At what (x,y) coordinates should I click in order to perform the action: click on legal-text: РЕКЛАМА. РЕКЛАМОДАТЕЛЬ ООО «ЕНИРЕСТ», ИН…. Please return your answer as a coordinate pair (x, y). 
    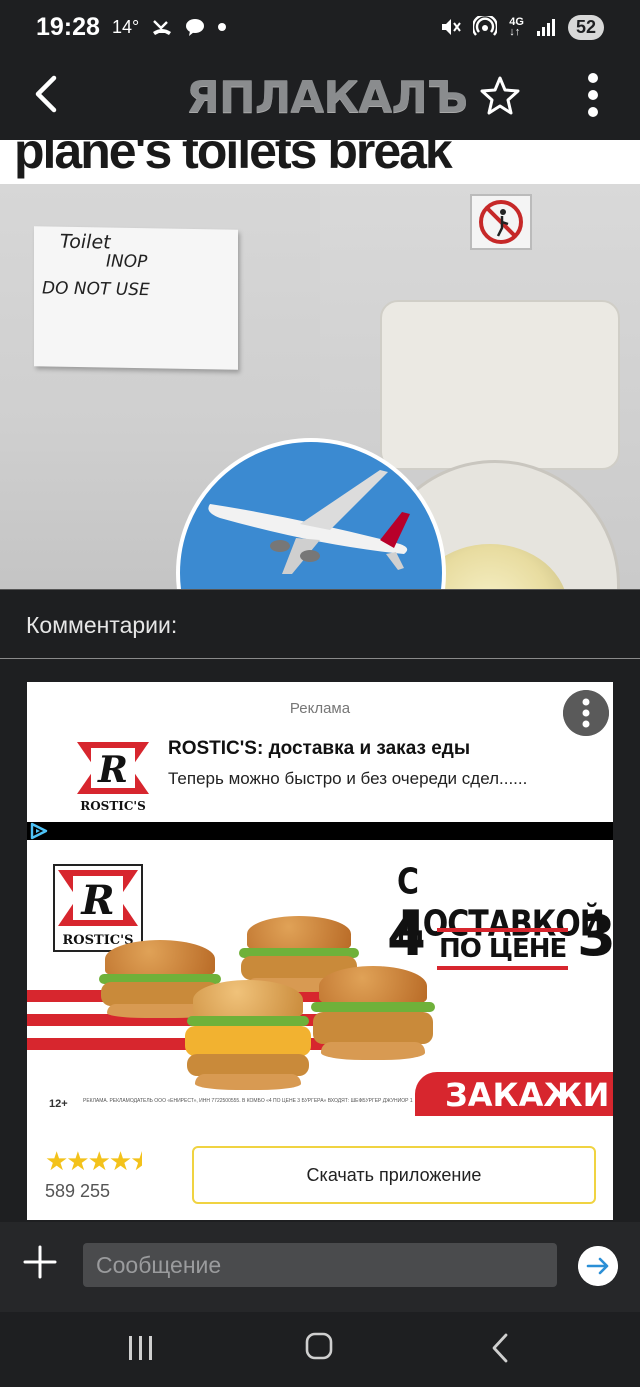
    Looking at the image, I should click on (248, 1101).